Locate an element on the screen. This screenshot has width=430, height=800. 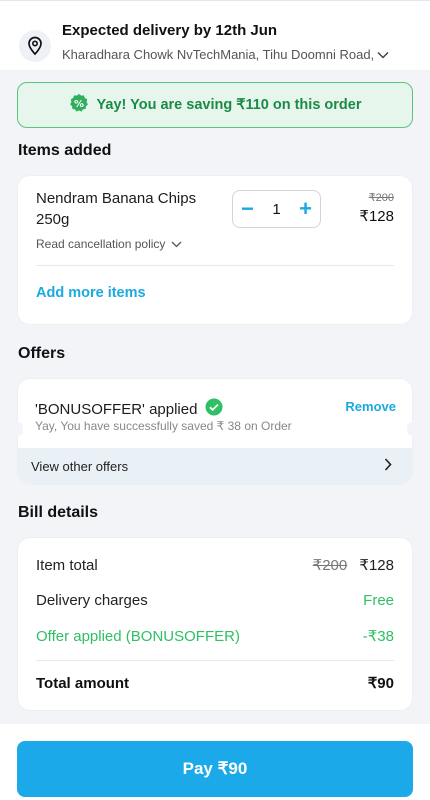
delivery-value: Free is located at coordinates (378, 600).